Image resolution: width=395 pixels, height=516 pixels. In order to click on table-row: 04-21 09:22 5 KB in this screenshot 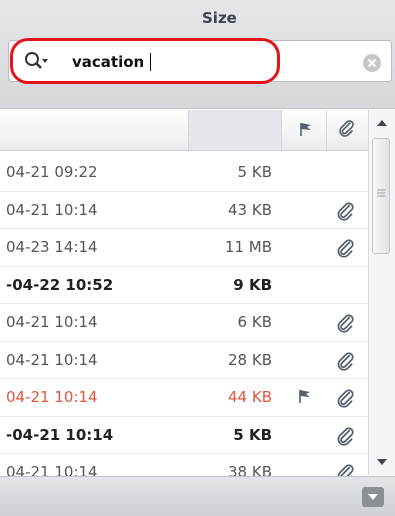, I will do `click(184, 173)`.